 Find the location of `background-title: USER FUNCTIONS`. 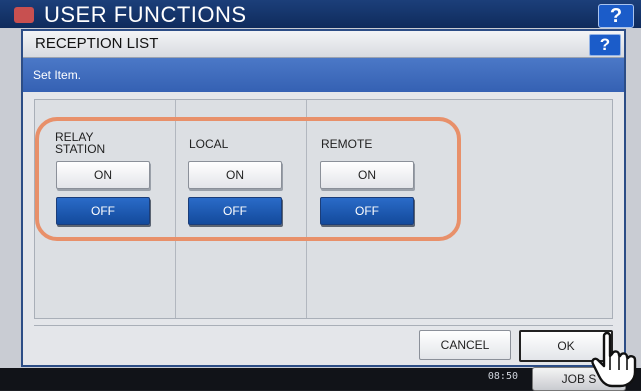

background-title: USER FUNCTIONS is located at coordinates (145, 14).